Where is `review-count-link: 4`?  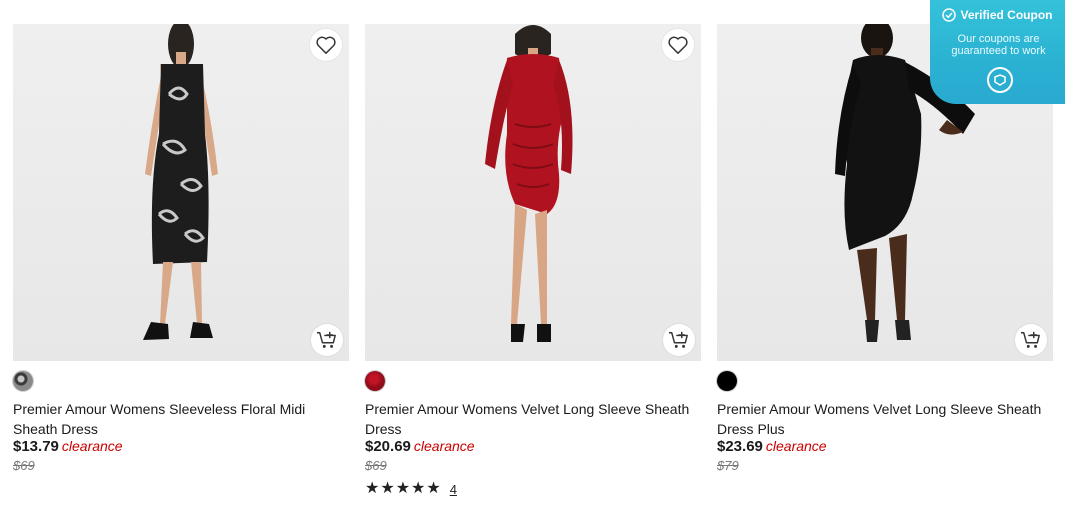 review-count-link: 4 is located at coordinates (453, 489).